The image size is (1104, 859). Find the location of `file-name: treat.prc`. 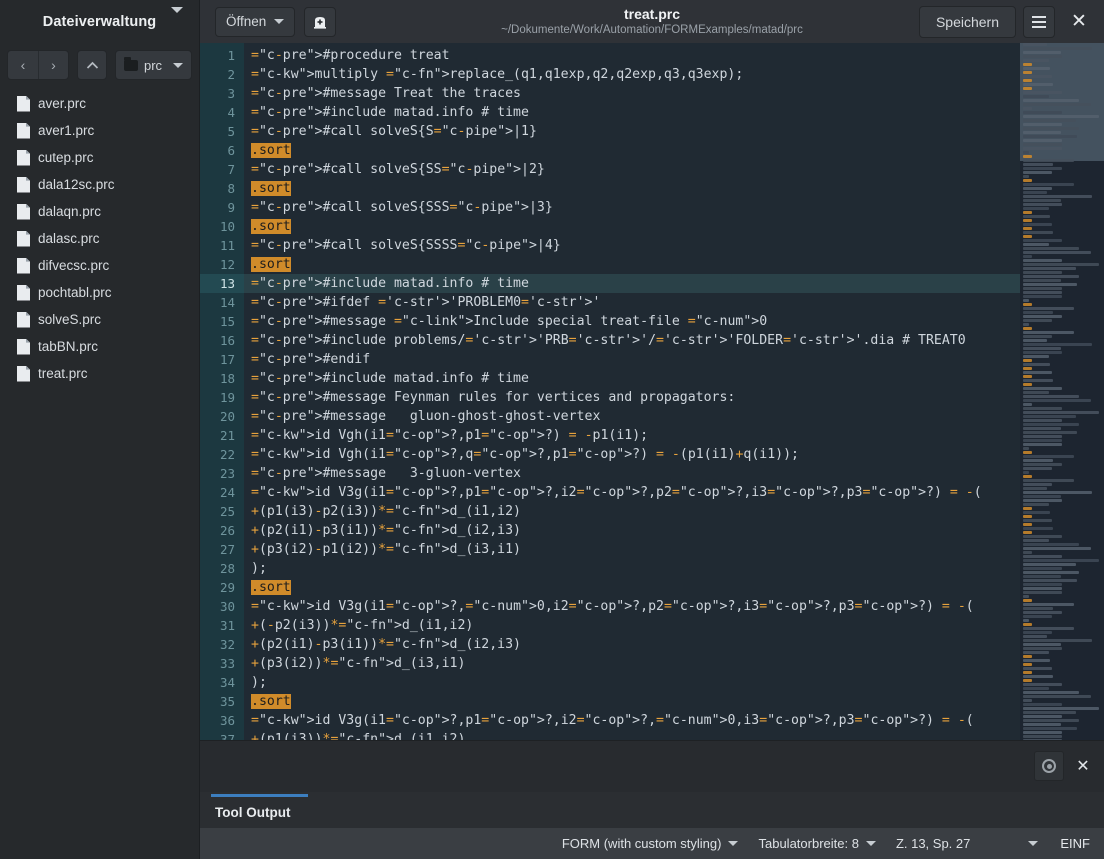

file-name: treat.prc is located at coordinates (63, 373).